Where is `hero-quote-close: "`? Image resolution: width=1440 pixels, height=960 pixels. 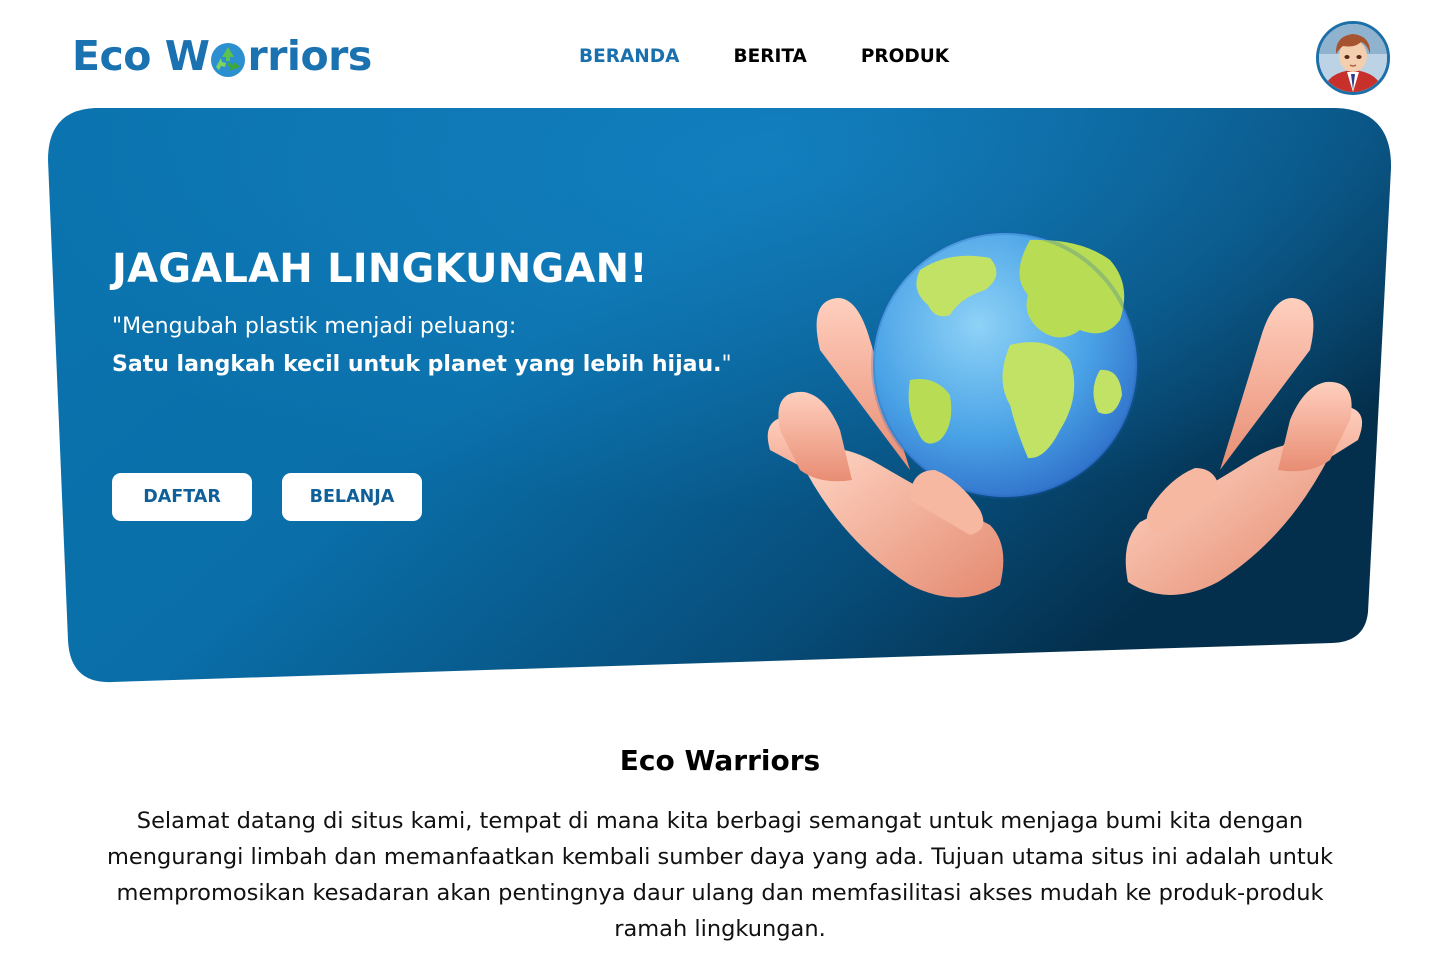 hero-quote-close: " is located at coordinates (726, 364).